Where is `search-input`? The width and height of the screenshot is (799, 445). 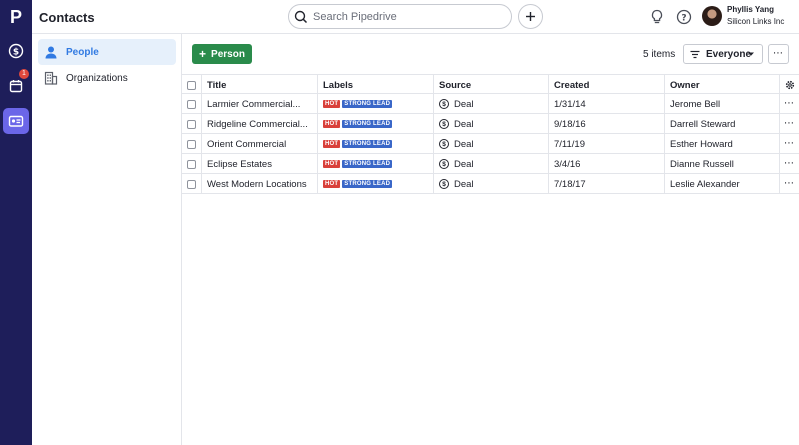
search-input is located at coordinates (403, 16).